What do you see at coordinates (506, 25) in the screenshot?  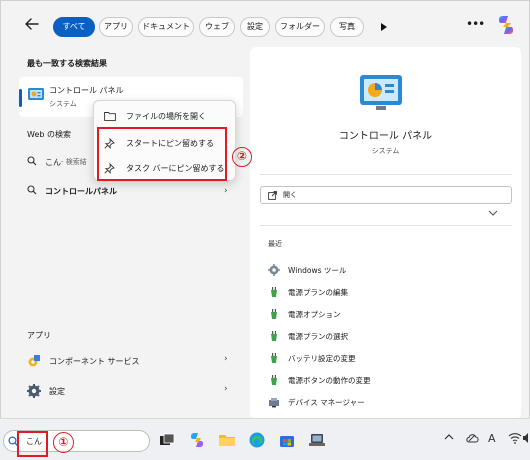 I see `copilot-icon` at bounding box center [506, 25].